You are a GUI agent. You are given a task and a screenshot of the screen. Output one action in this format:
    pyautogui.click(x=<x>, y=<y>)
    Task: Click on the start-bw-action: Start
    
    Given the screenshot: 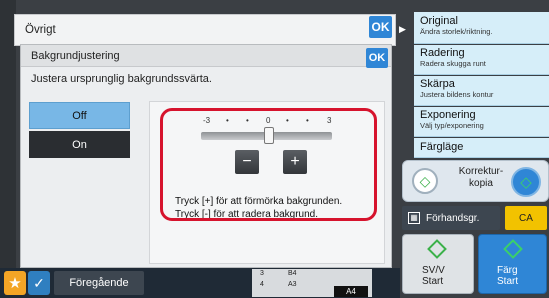 What is the action you would take?
    pyautogui.click(x=433, y=281)
    